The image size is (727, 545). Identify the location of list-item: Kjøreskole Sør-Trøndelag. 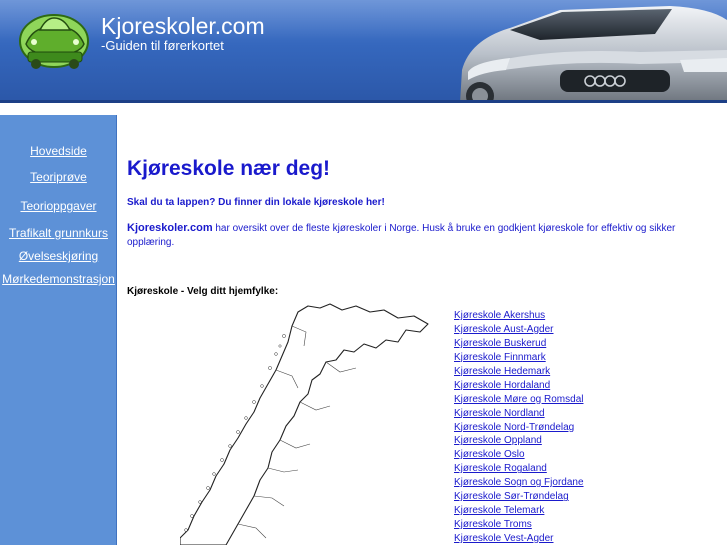
(519, 497).